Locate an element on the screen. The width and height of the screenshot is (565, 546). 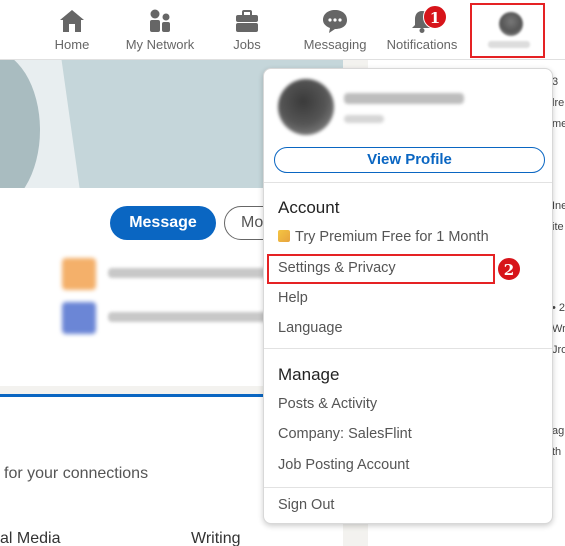
job-posting-account-link: Job Posting Account is located at coordinates (343, 465).